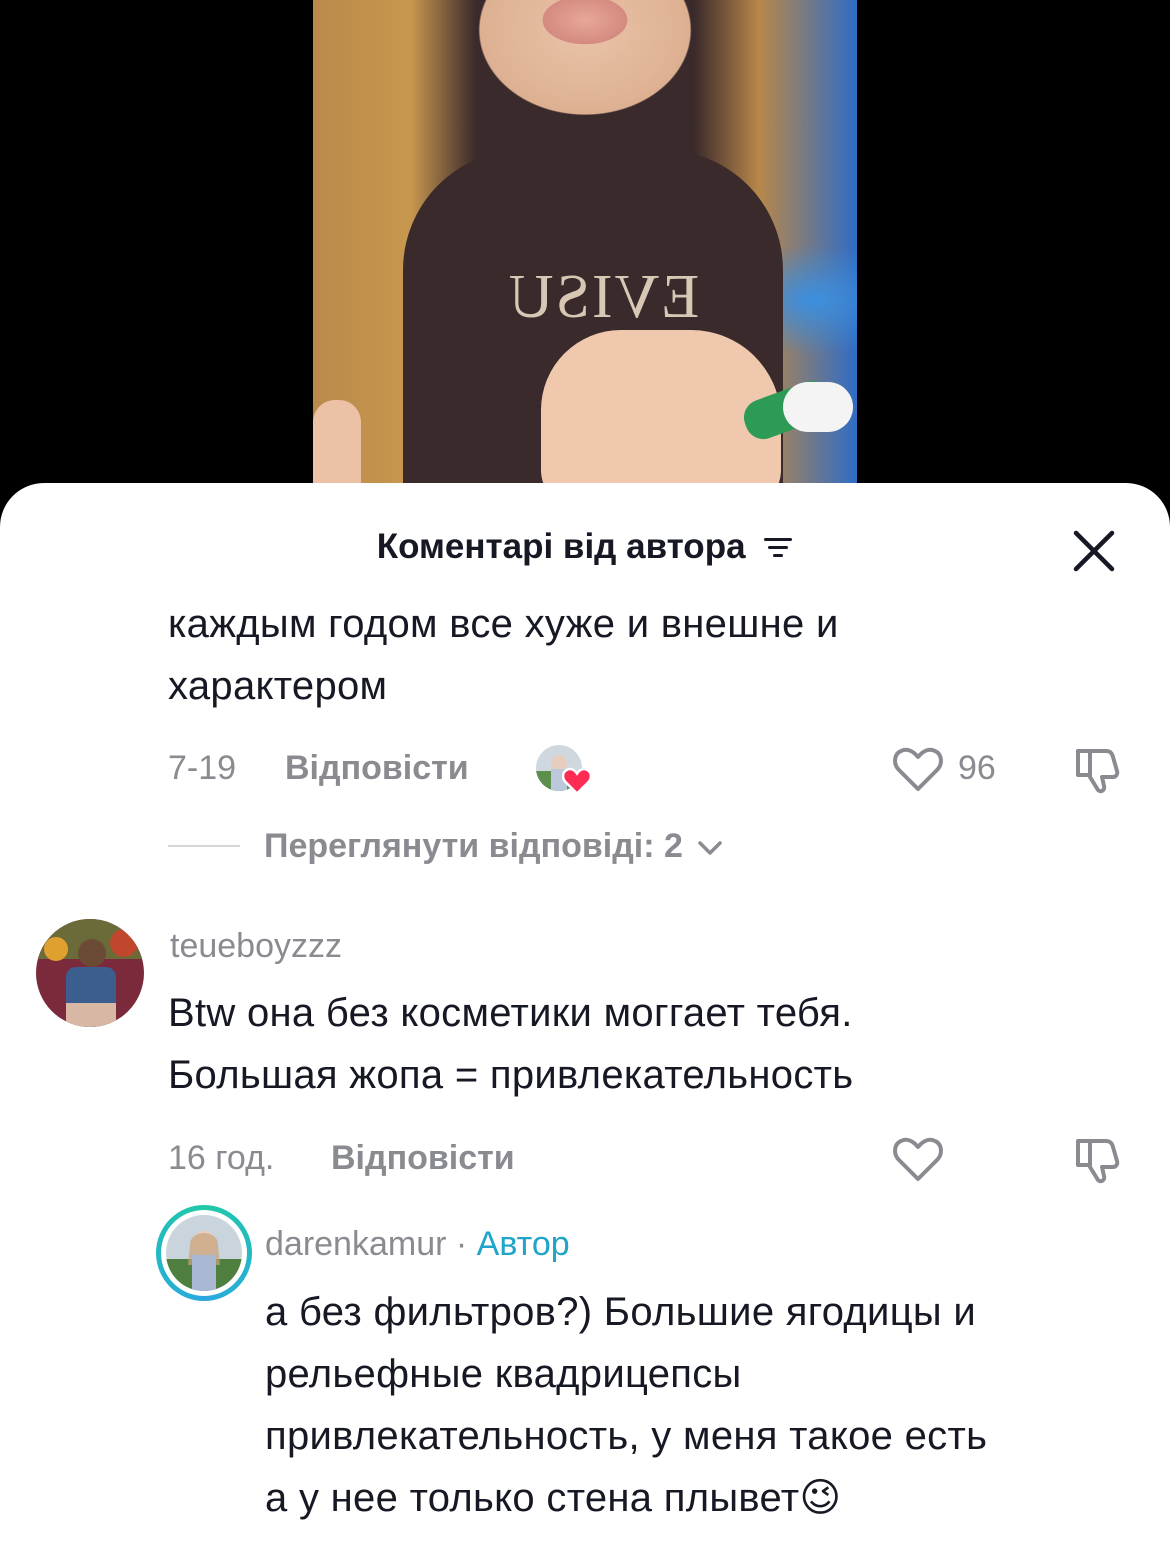  I want to click on author-badge: Автор, so click(523, 1244).